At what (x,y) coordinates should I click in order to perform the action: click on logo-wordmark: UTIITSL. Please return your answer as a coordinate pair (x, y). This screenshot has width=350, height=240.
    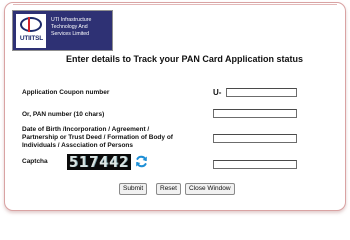
    Looking at the image, I should click on (31, 38).